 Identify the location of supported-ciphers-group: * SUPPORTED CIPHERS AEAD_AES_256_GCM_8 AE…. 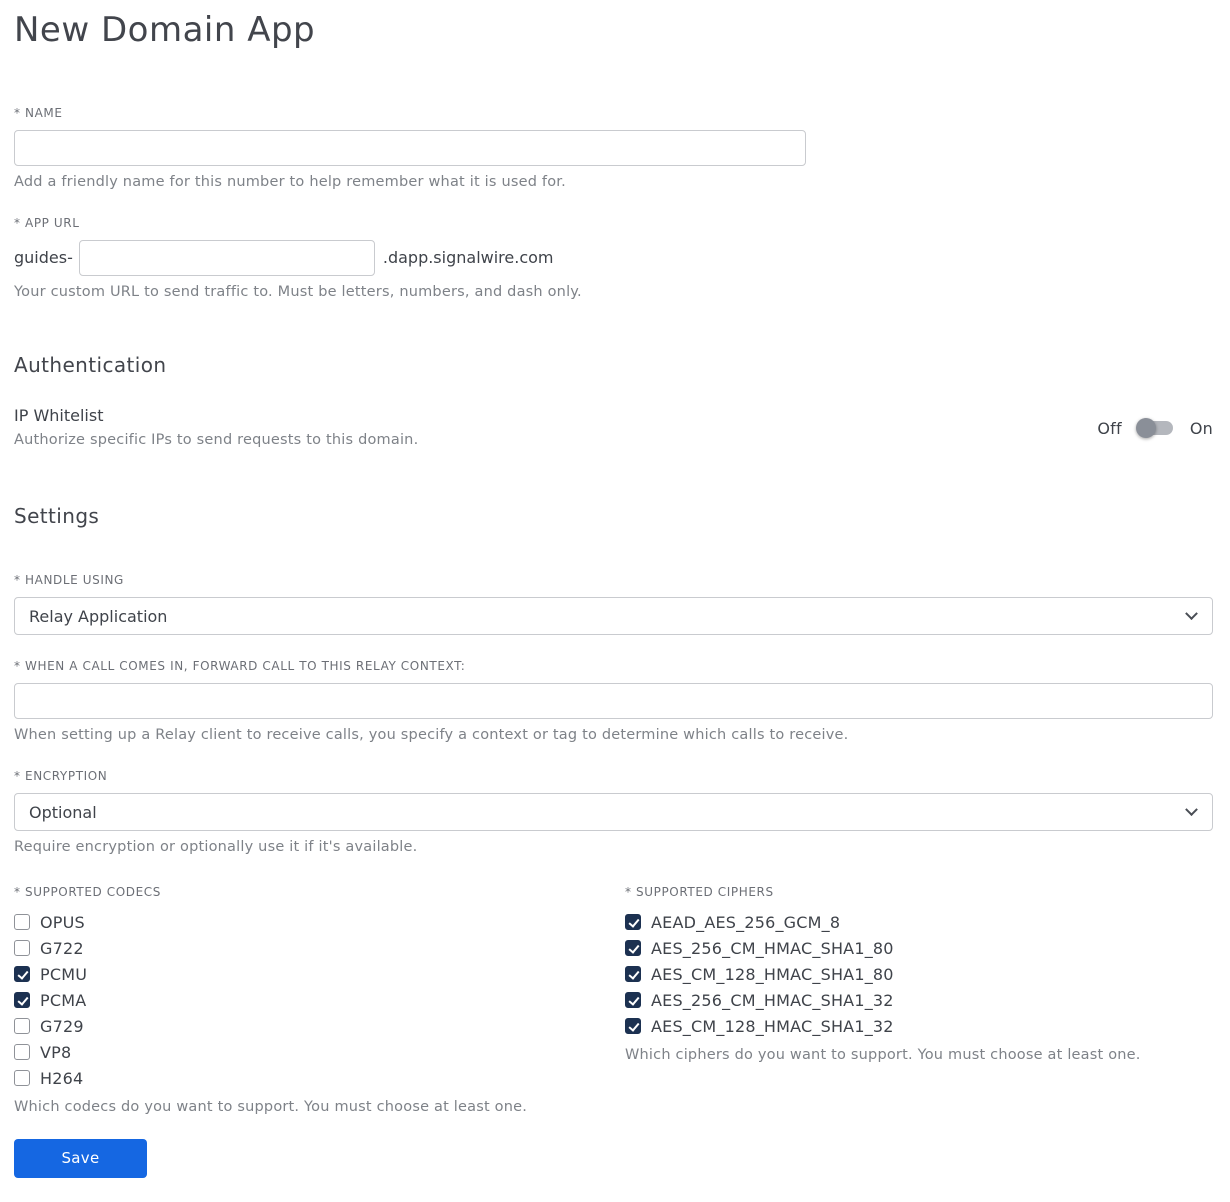
(919, 1001).